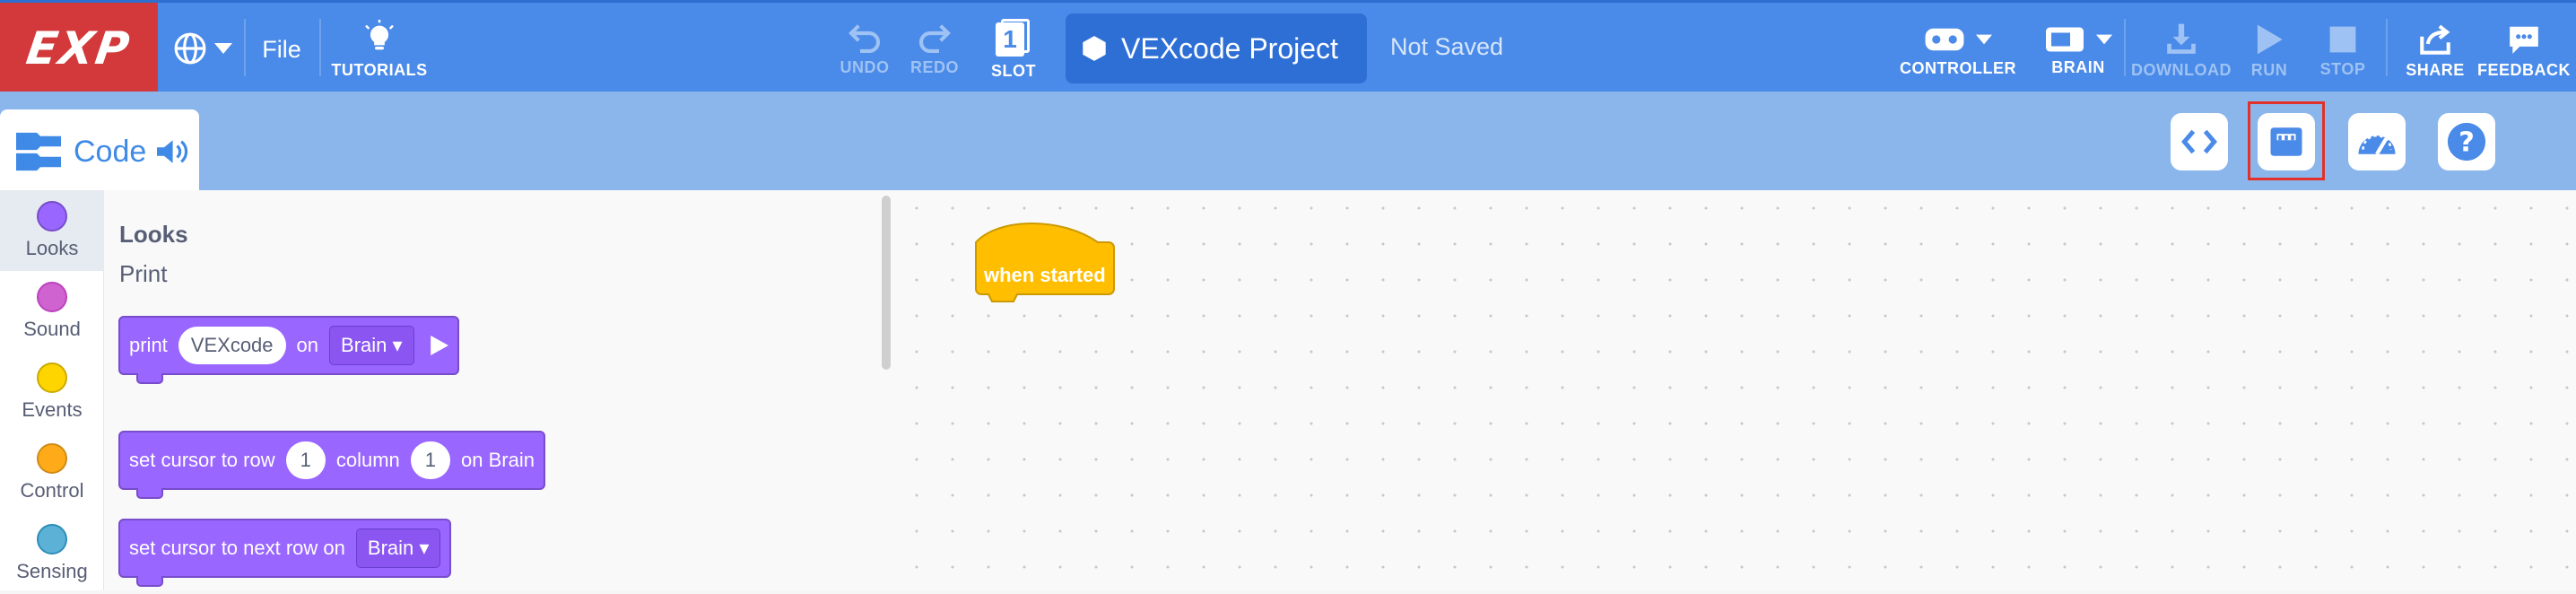  I want to click on speaker-icon, so click(172, 151).